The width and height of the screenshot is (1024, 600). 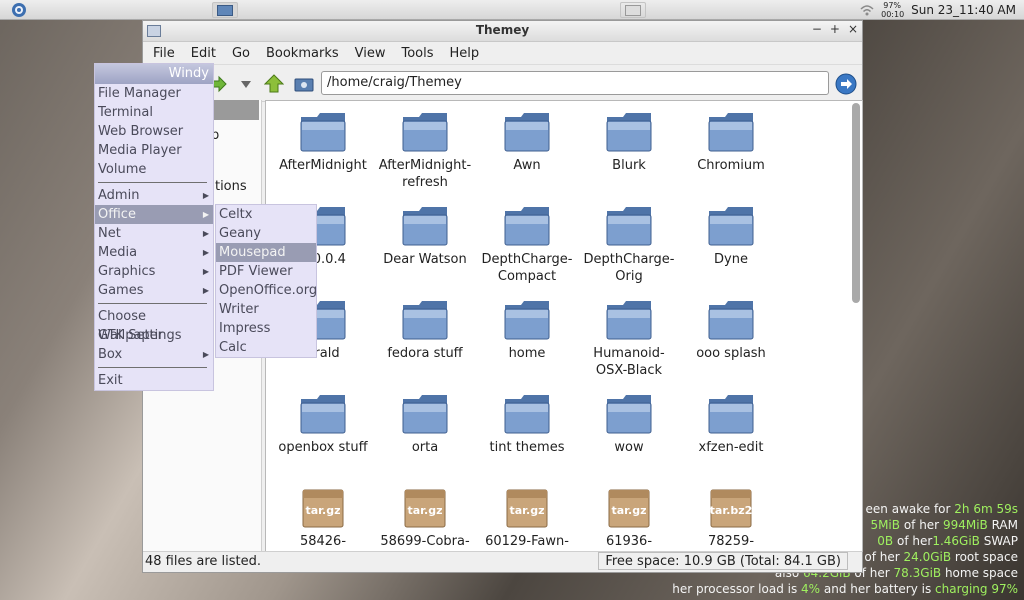 I want to click on menu-item-label: Impress, so click(x=245, y=328).